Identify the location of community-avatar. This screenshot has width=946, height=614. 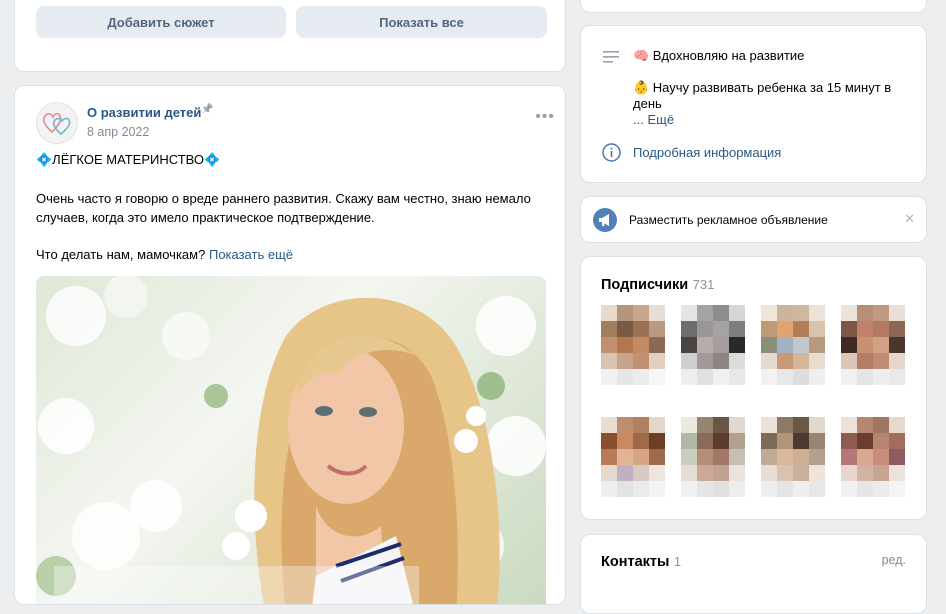
(57, 123).